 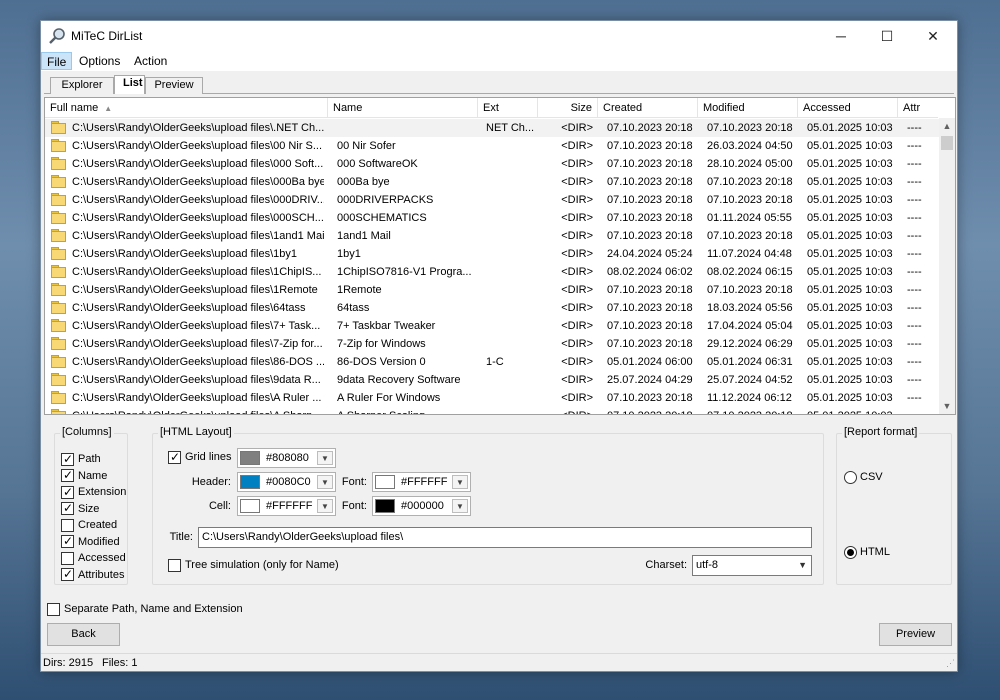 What do you see at coordinates (81, 460) in the screenshot?
I see `column-checkbox-path: Path` at bounding box center [81, 460].